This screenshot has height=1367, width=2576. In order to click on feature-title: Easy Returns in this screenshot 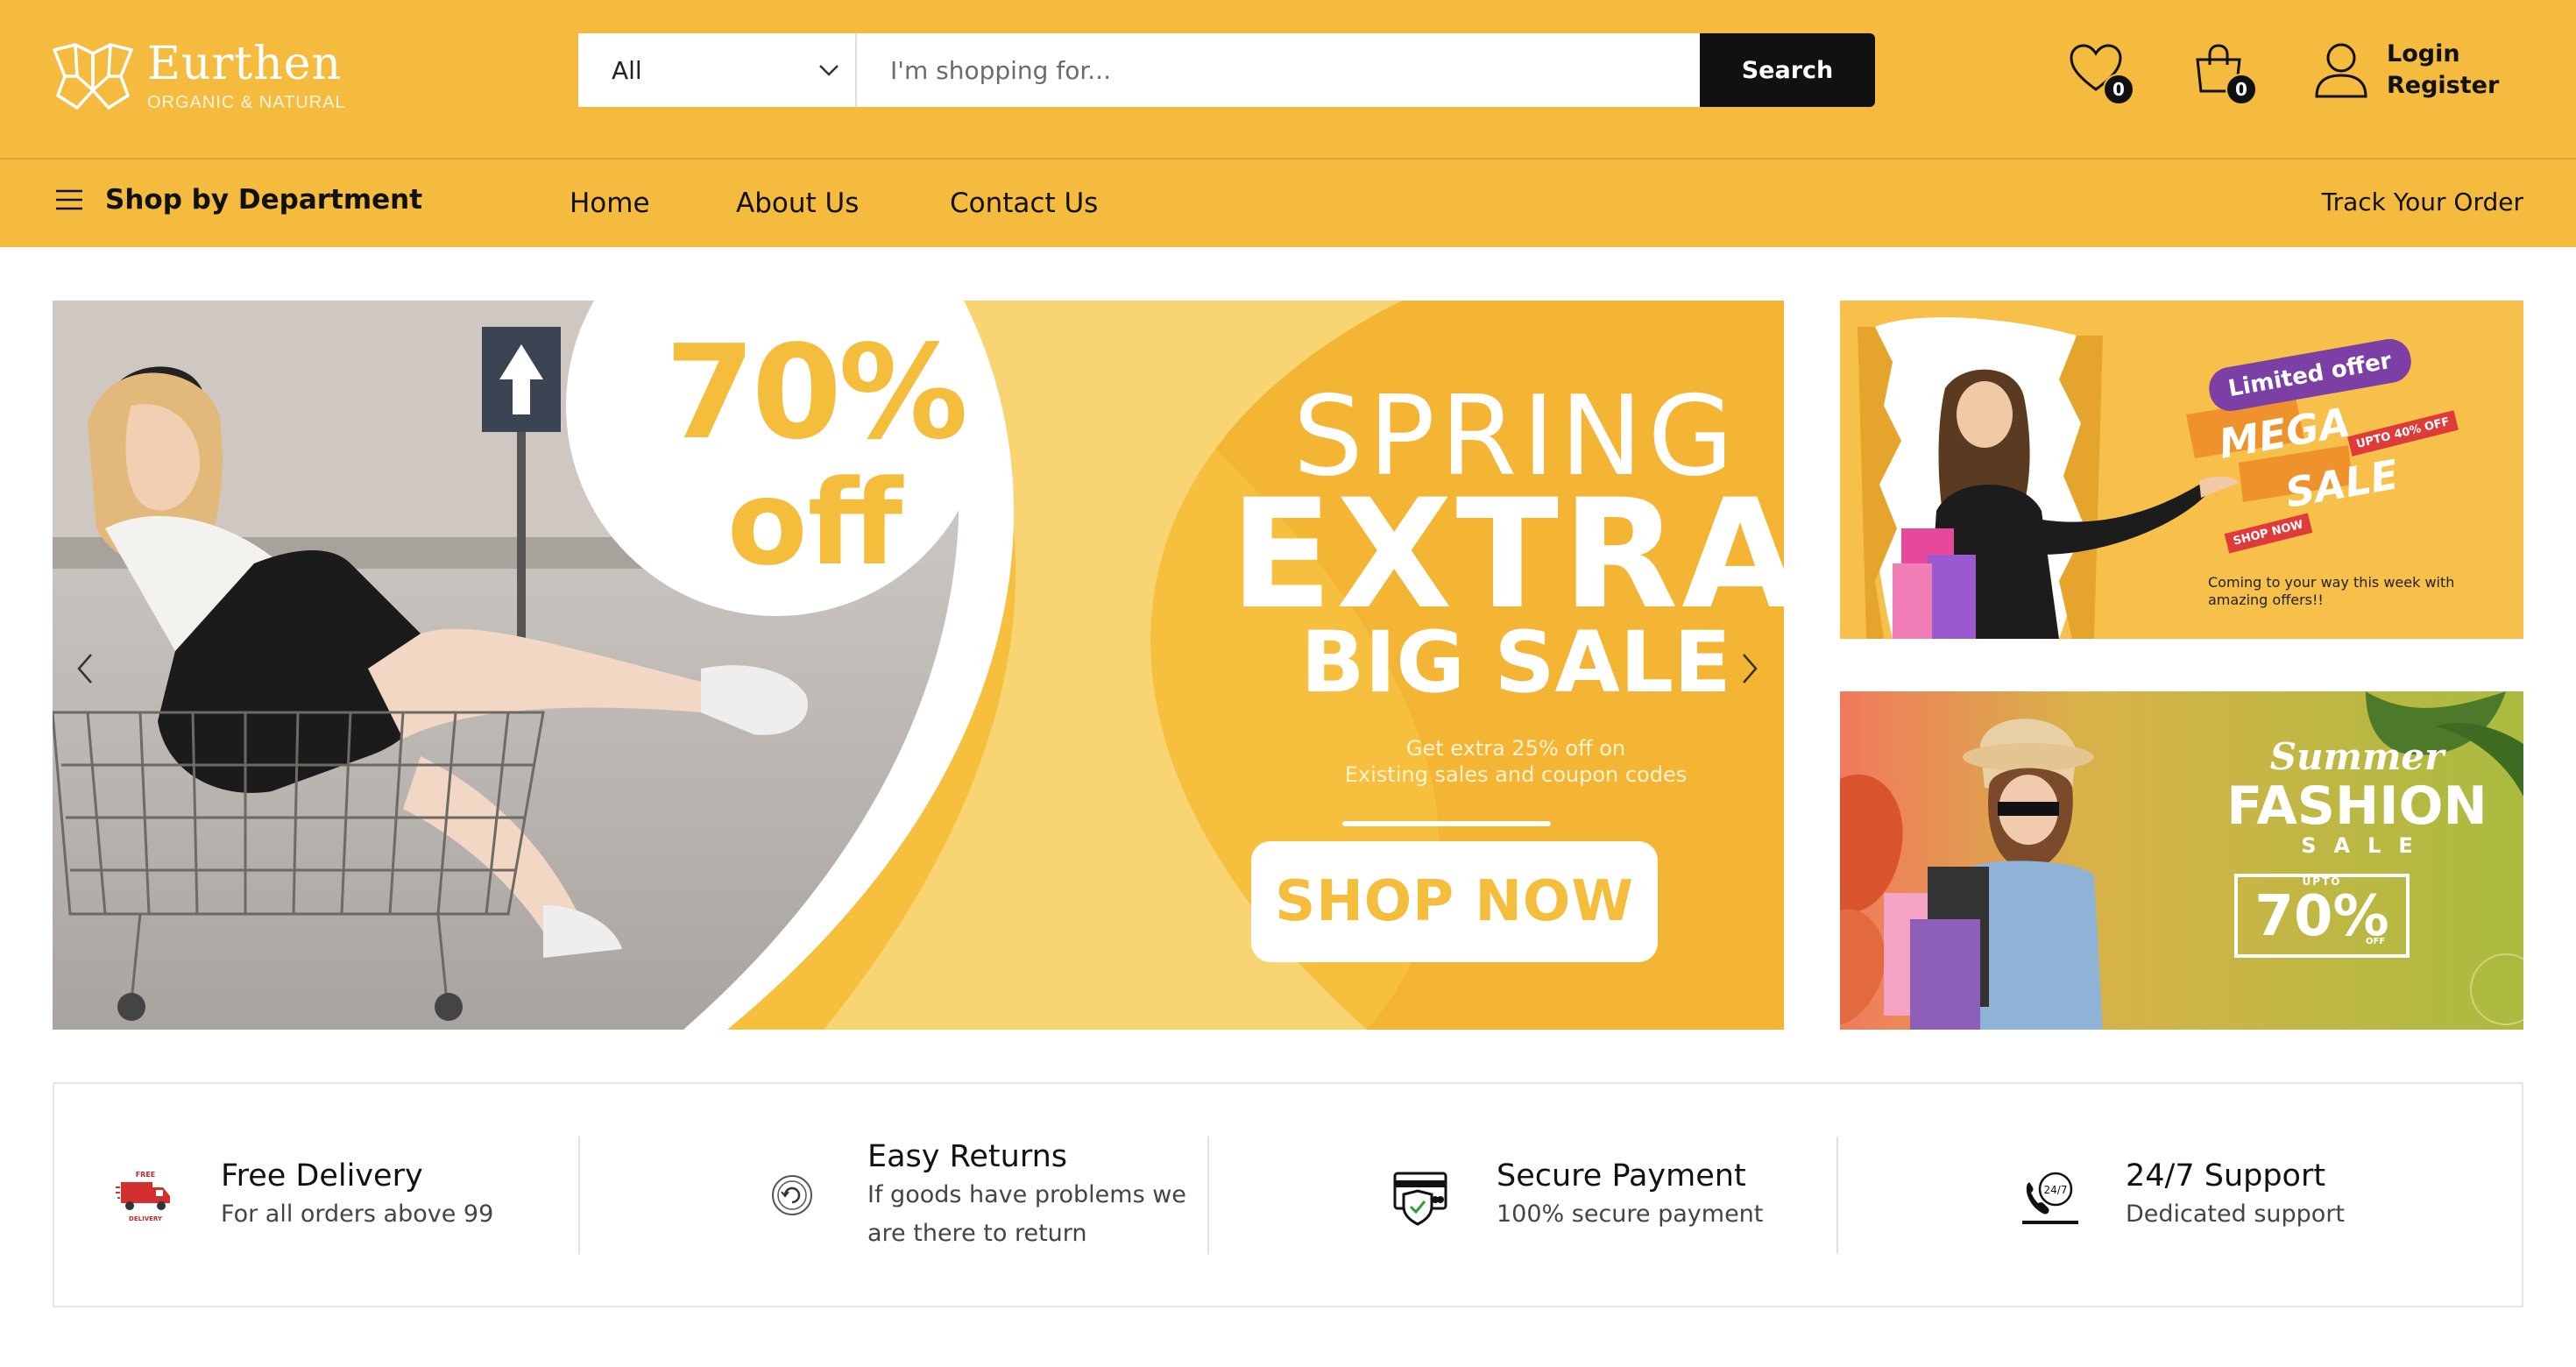, I will do `click(967, 1156)`.